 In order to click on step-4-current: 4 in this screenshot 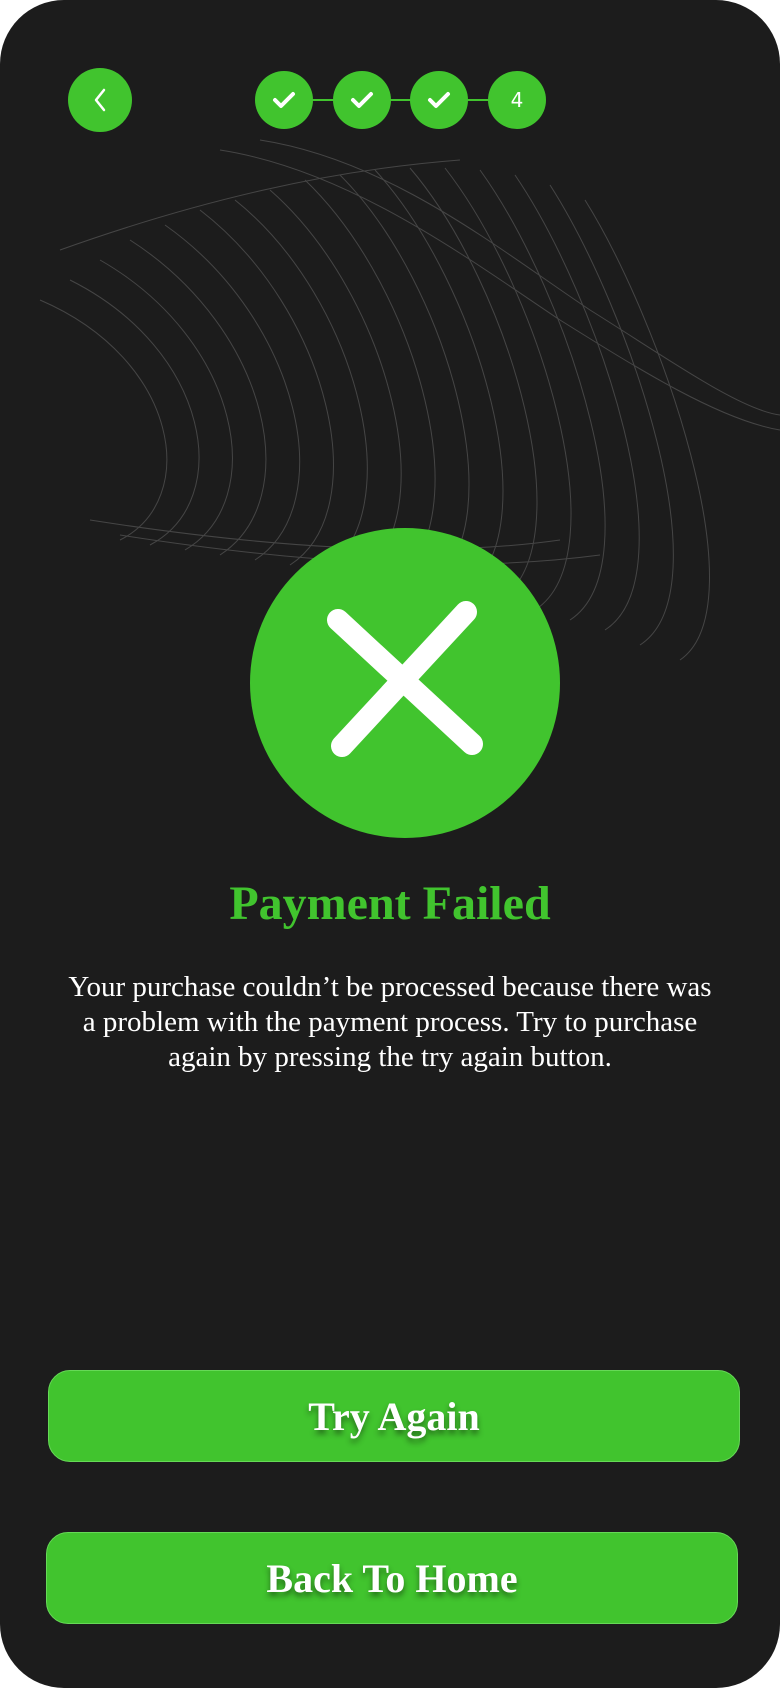, I will do `click(517, 100)`.